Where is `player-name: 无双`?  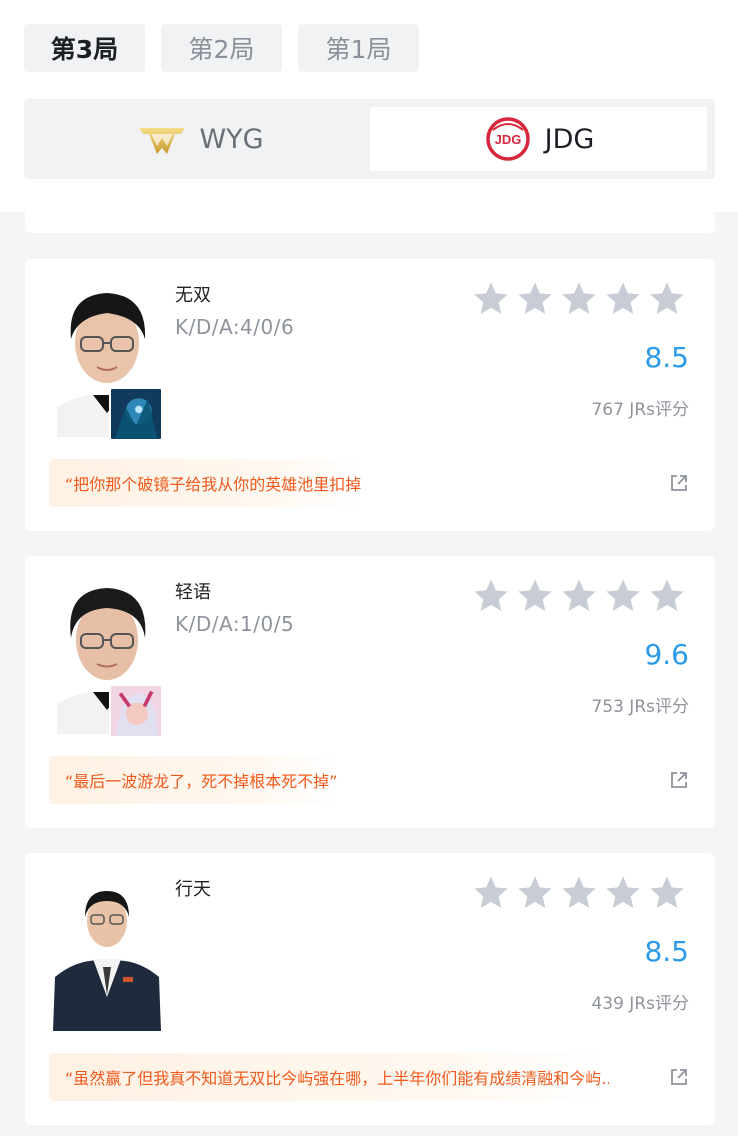
player-name: 无双 is located at coordinates (193, 295).